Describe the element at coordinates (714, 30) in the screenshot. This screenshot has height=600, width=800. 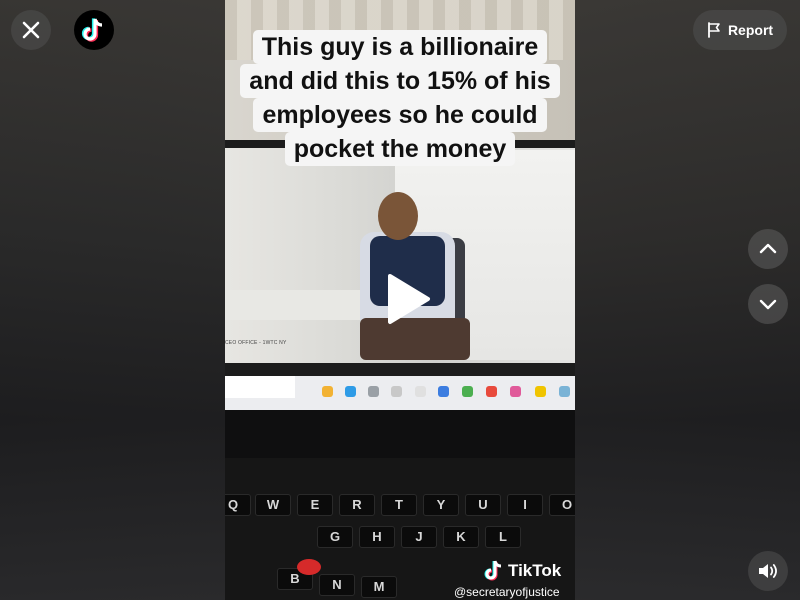
I see `flag-icon` at that location.